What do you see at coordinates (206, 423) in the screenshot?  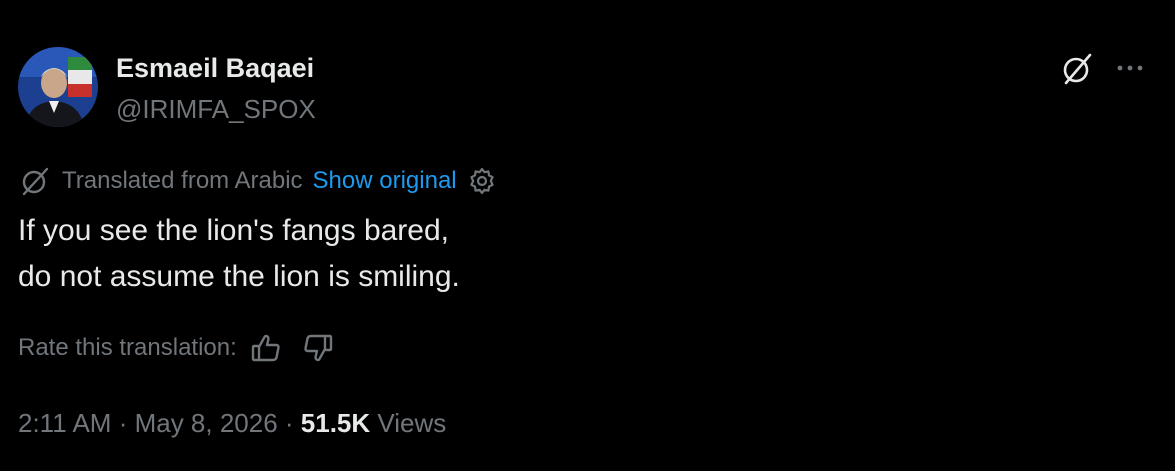 I see `tweet-date: May 8, 2026` at bounding box center [206, 423].